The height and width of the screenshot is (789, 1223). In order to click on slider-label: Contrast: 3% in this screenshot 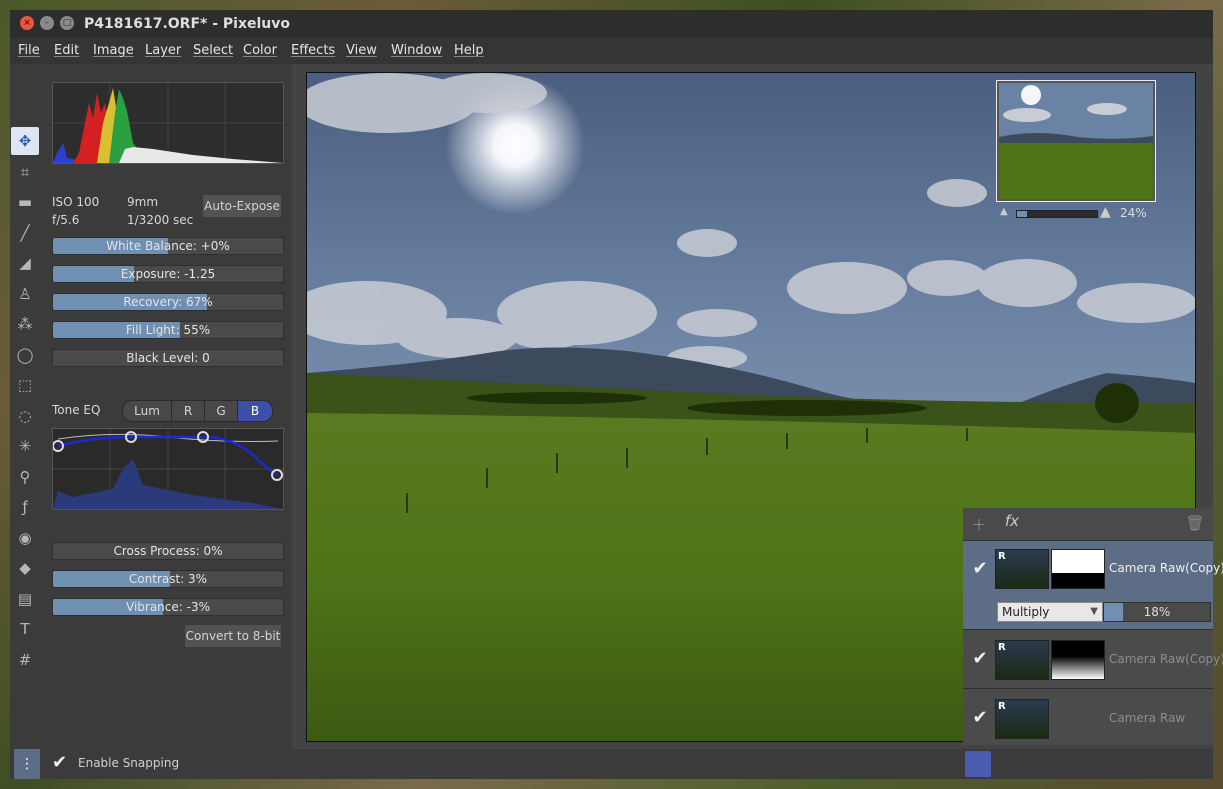, I will do `click(168, 579)`.